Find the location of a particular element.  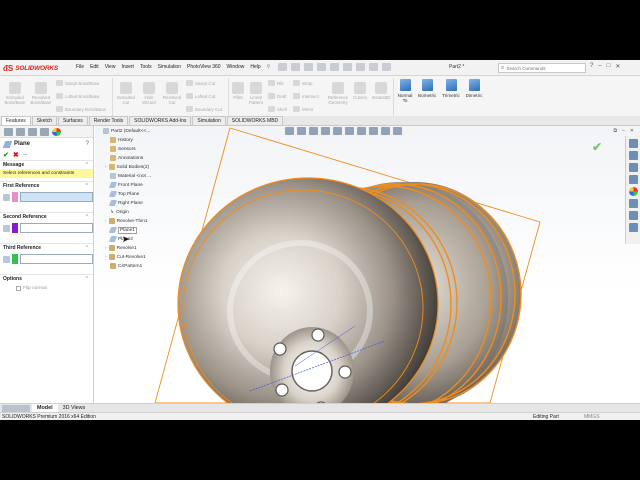

ok-button: ✔ is located at coordinates (6, 155).